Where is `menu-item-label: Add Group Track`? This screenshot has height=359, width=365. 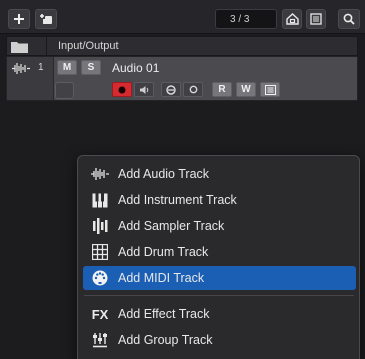 menu-item-label: Add Group Track is located at coordinates (165, 340).